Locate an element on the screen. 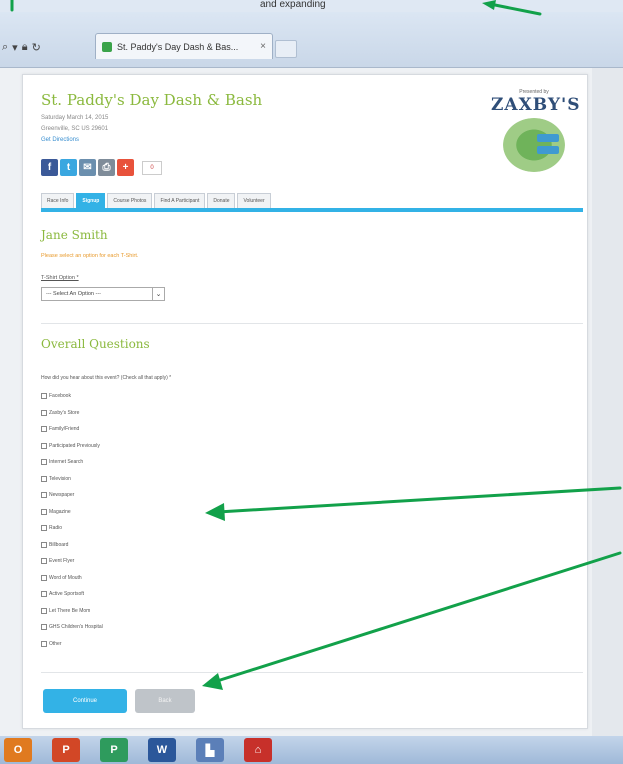  option-let-there-be-mom: Let There Be Mom is located at coordinates (72, 611).